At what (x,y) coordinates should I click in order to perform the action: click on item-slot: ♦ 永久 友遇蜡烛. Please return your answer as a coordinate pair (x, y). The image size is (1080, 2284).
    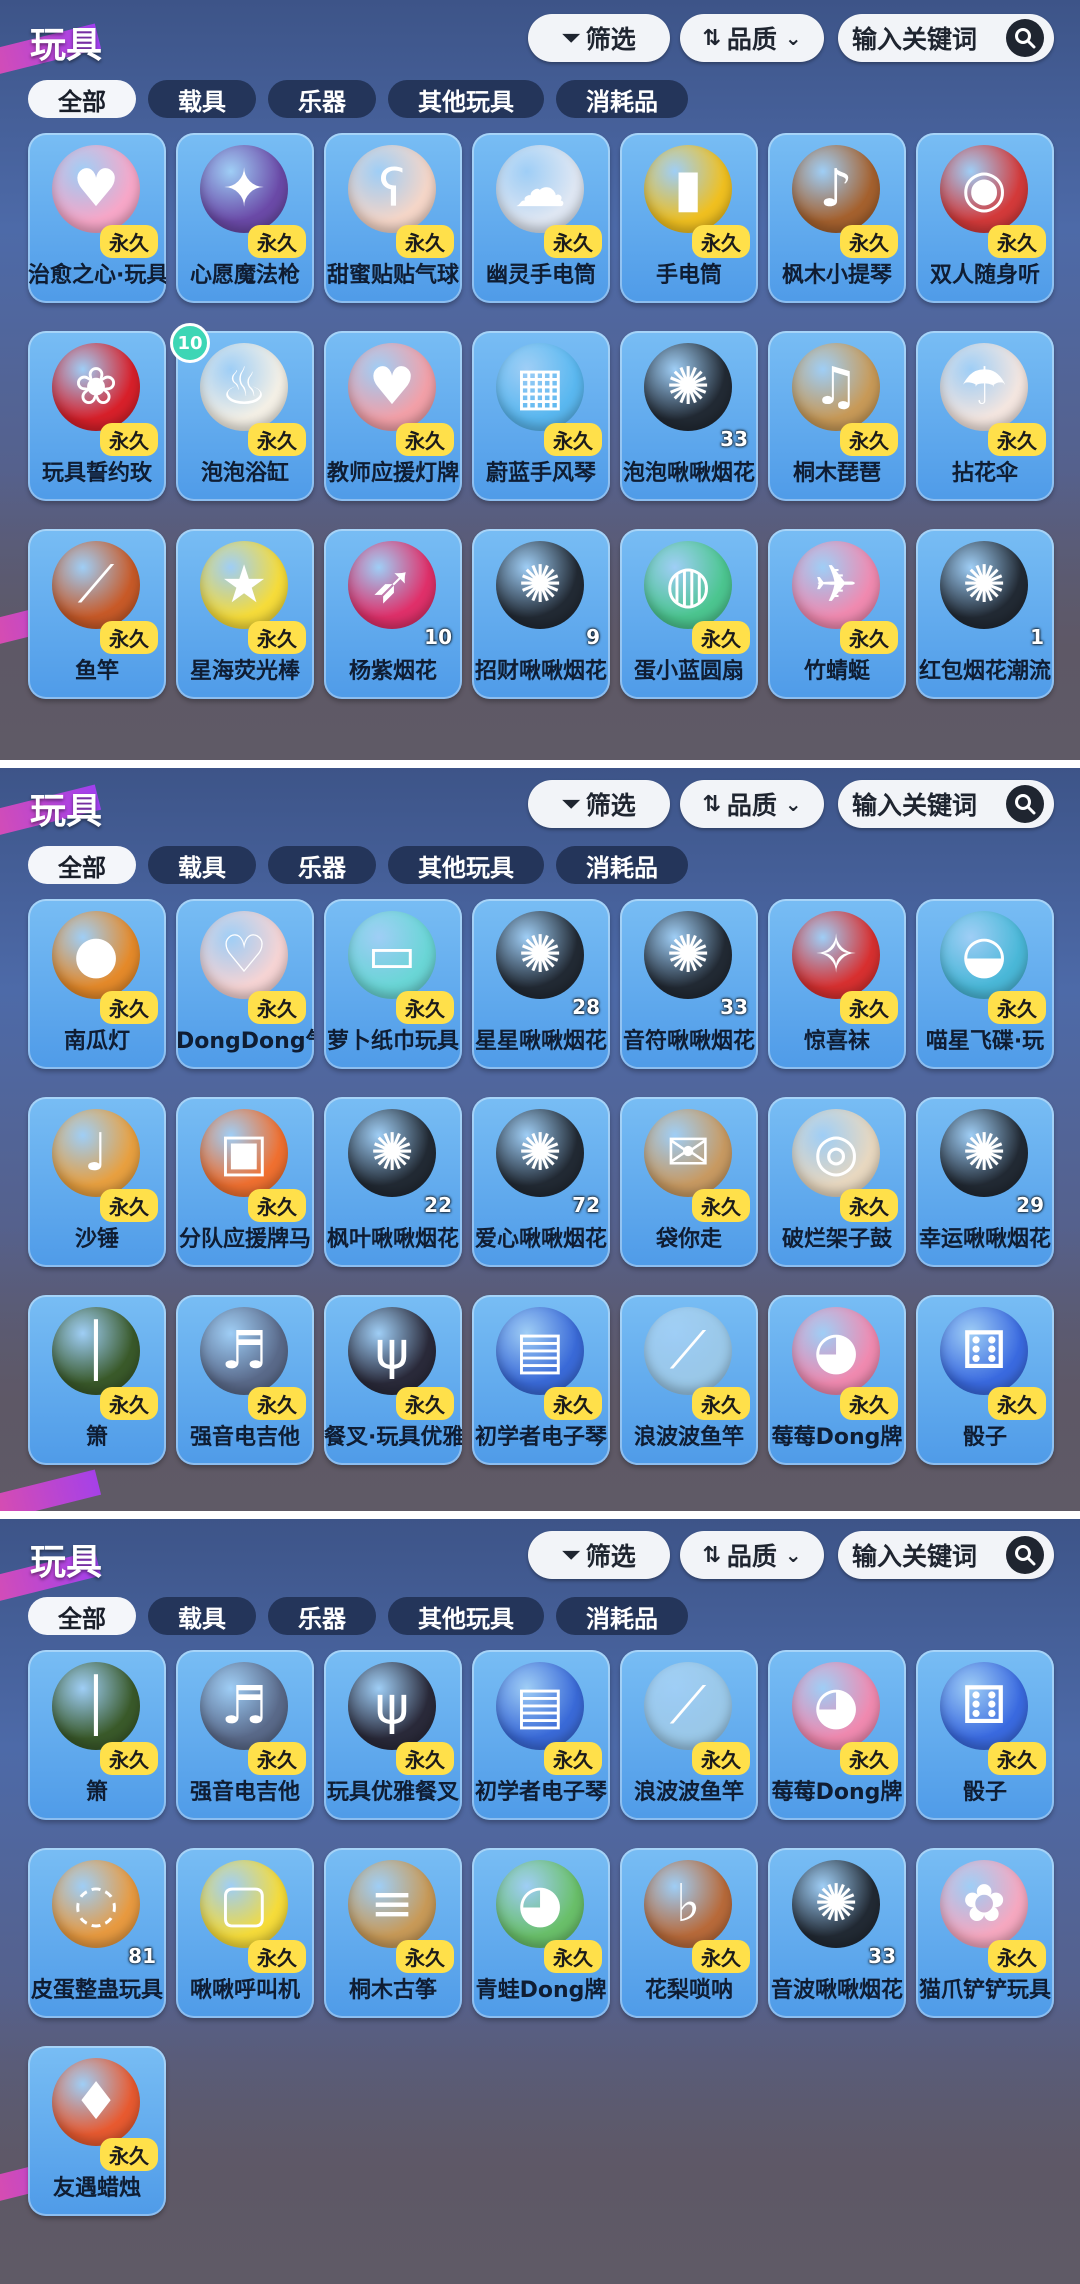
    Looking at the image, I should click on (97, 2131).